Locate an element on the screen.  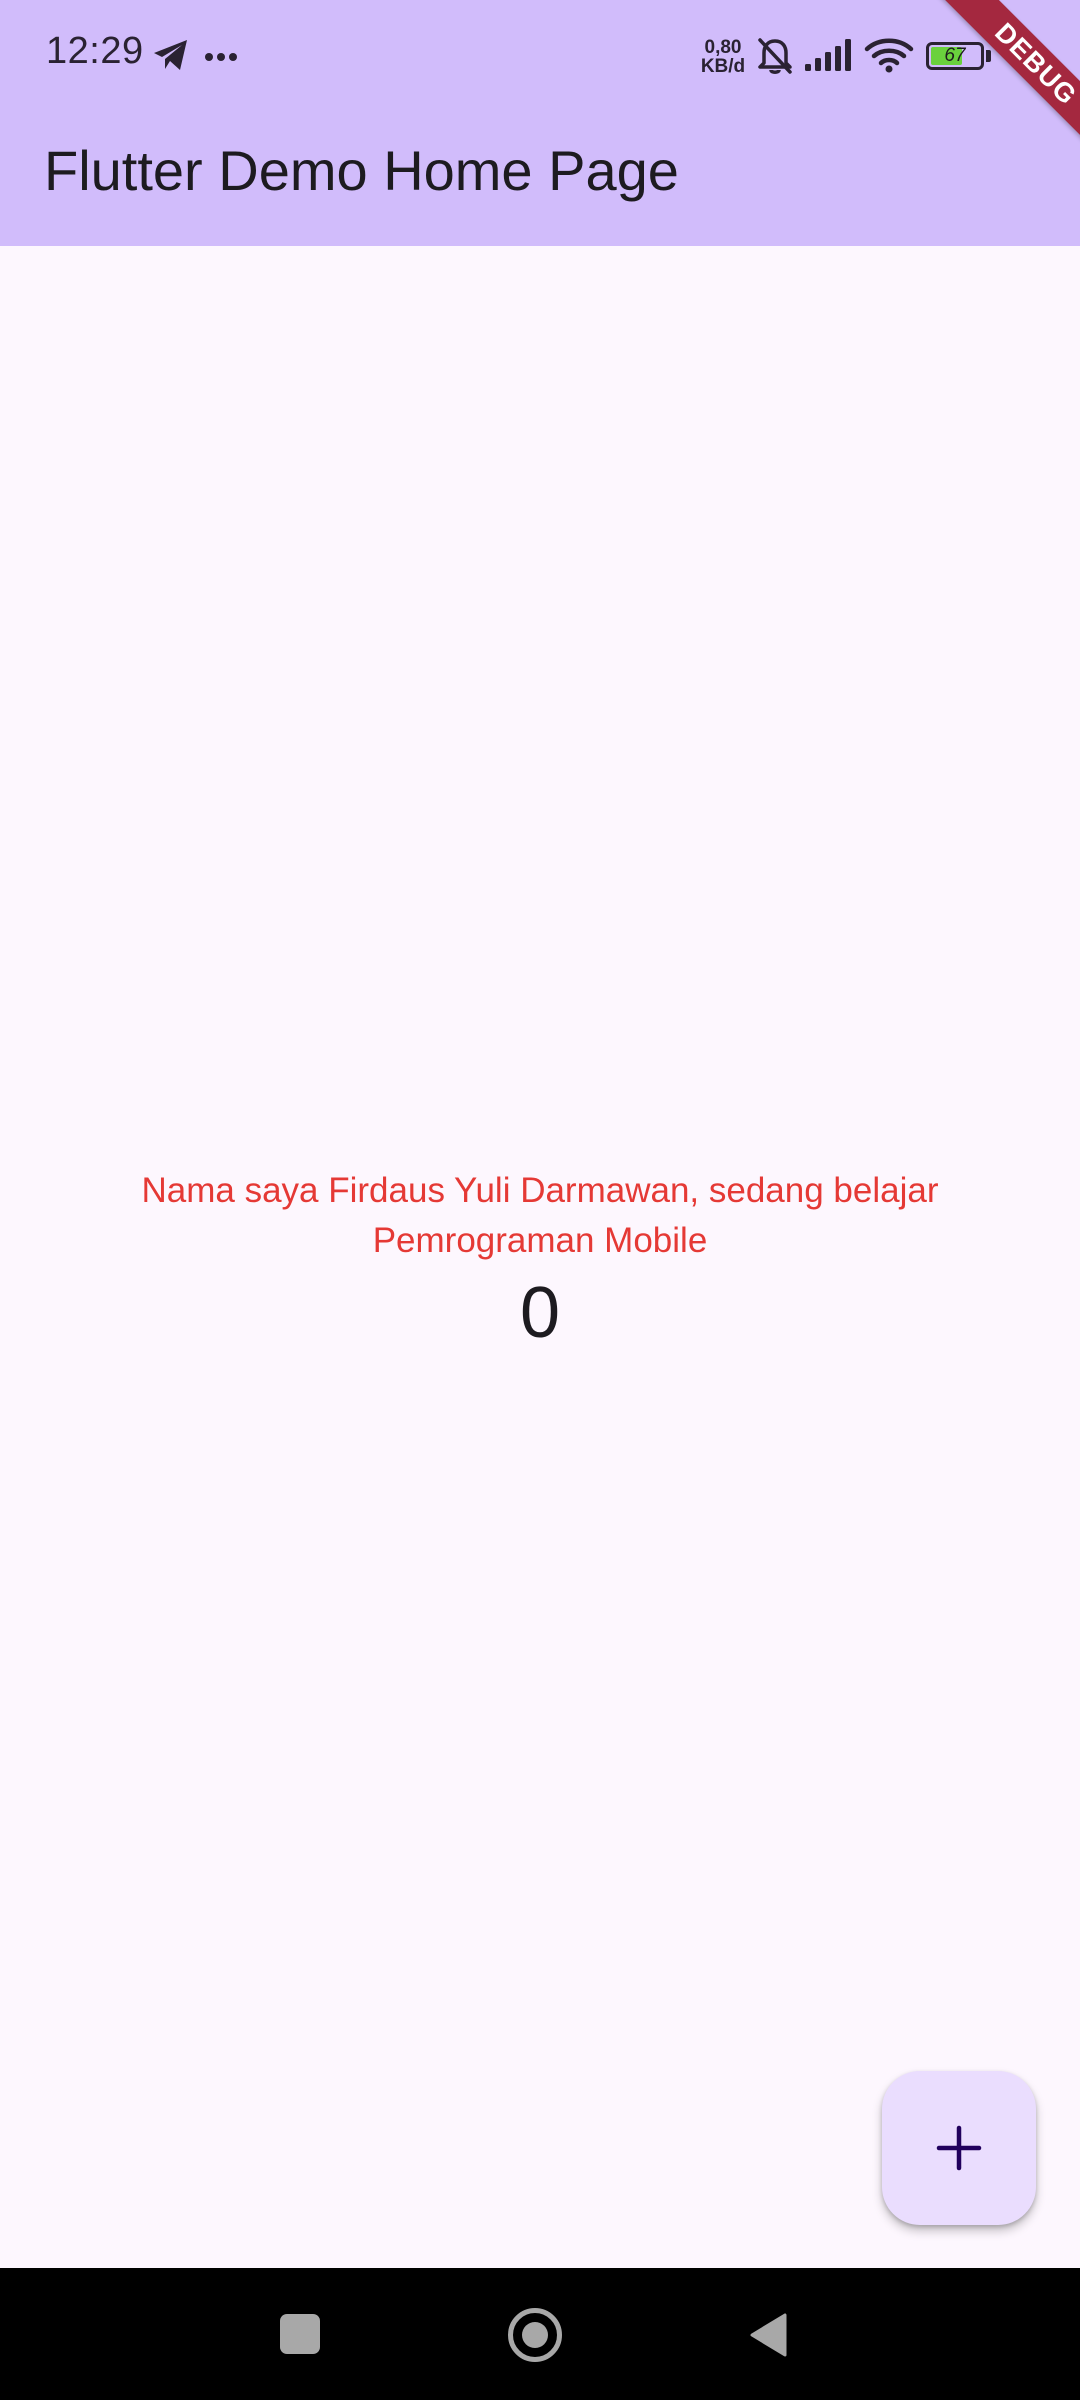
back-button is located at coordinates (768, 2335).